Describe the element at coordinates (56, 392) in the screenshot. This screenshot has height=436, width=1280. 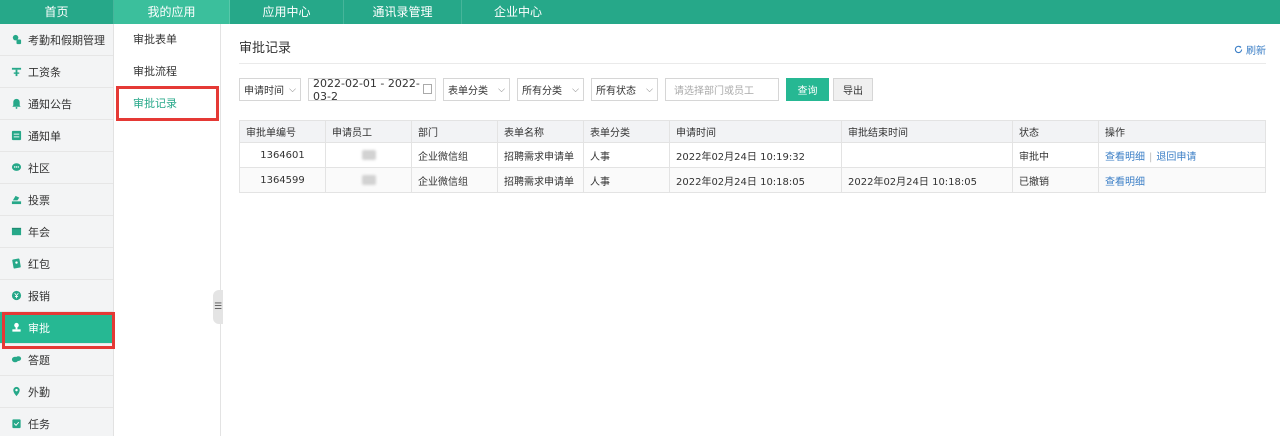
I see `sidebar-item-field-work: 外勤` at that location.